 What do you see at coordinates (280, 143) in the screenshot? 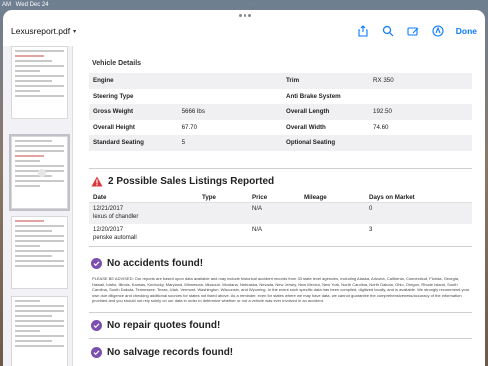
I see `vehicle-detail-row: Standard Seating 5 Optional Seating` at bounding box center [280, 143].